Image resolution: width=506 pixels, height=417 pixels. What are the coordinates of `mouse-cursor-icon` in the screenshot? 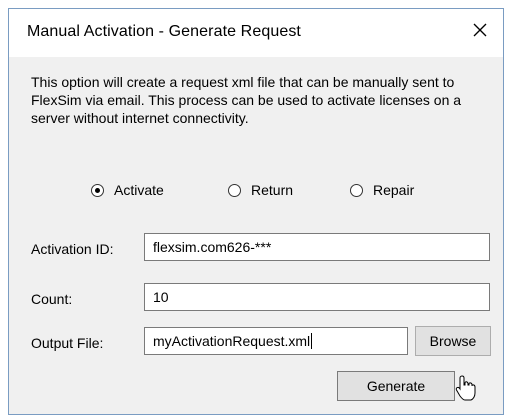 It's located at (465, 388).